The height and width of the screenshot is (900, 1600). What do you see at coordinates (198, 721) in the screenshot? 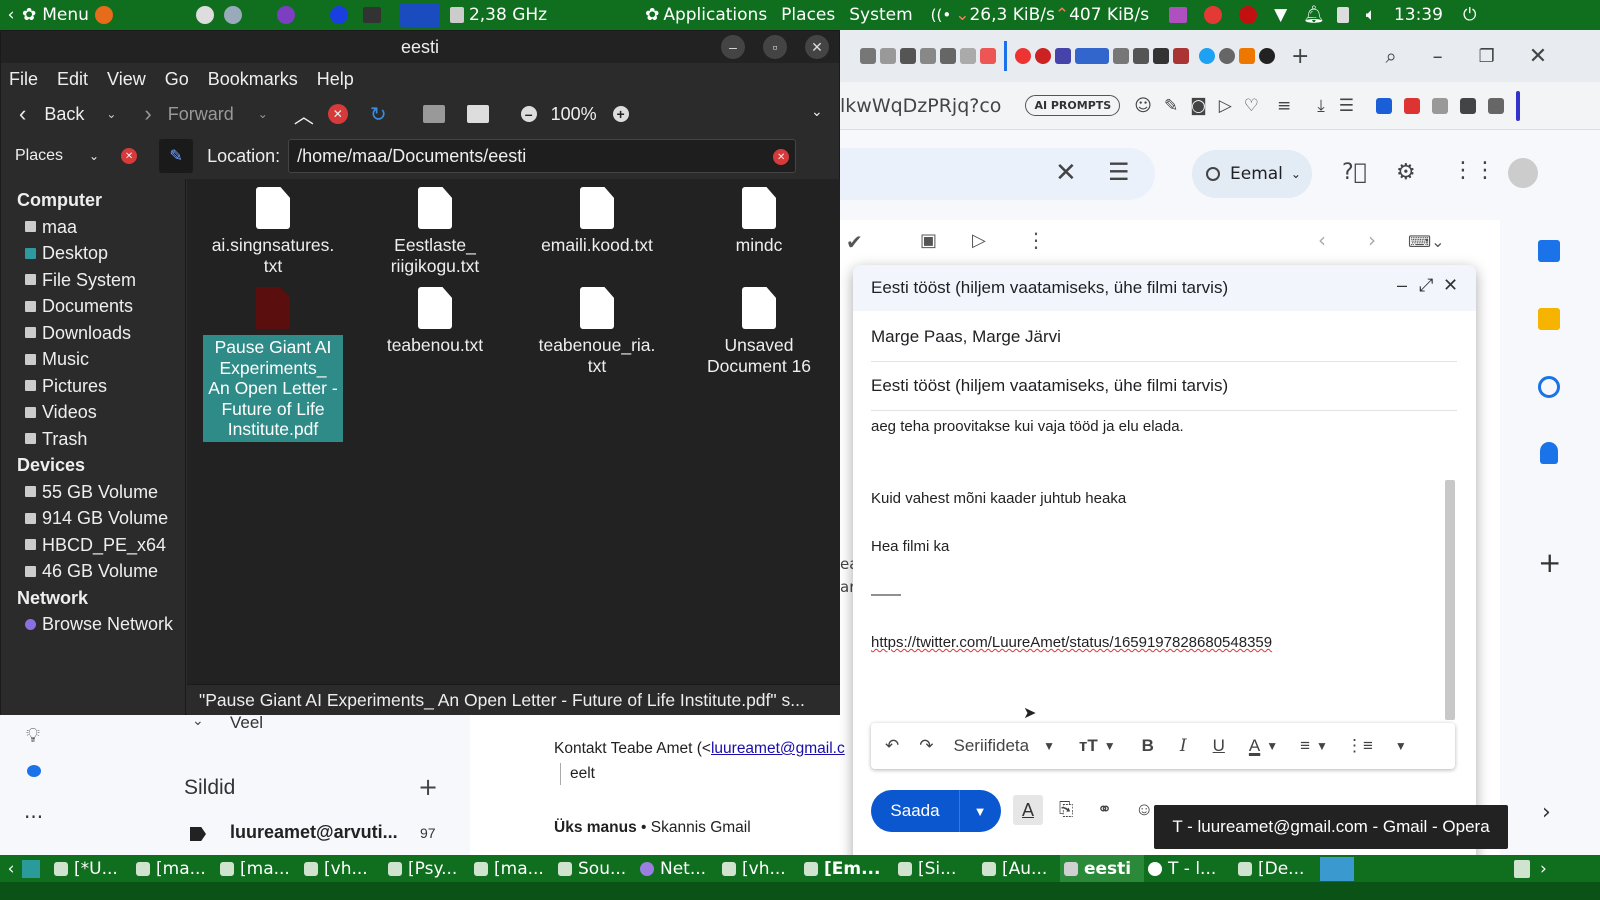
I see `chevron-down-icon: ⌄` at bounding box center [198, 721].